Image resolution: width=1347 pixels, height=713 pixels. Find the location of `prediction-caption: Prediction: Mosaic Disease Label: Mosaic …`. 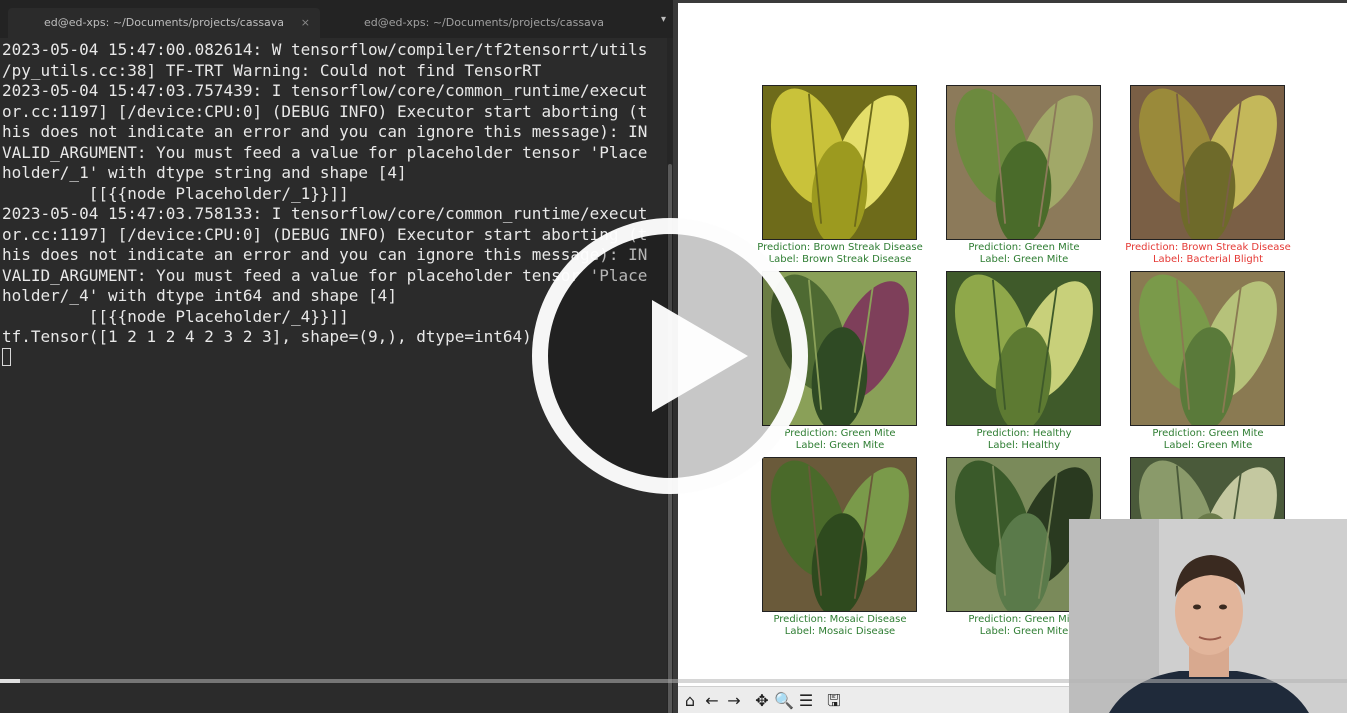

prediction-caption: Prediction: Mosaic Disease Label: Mosaic … is located at coordinates (840, 625).